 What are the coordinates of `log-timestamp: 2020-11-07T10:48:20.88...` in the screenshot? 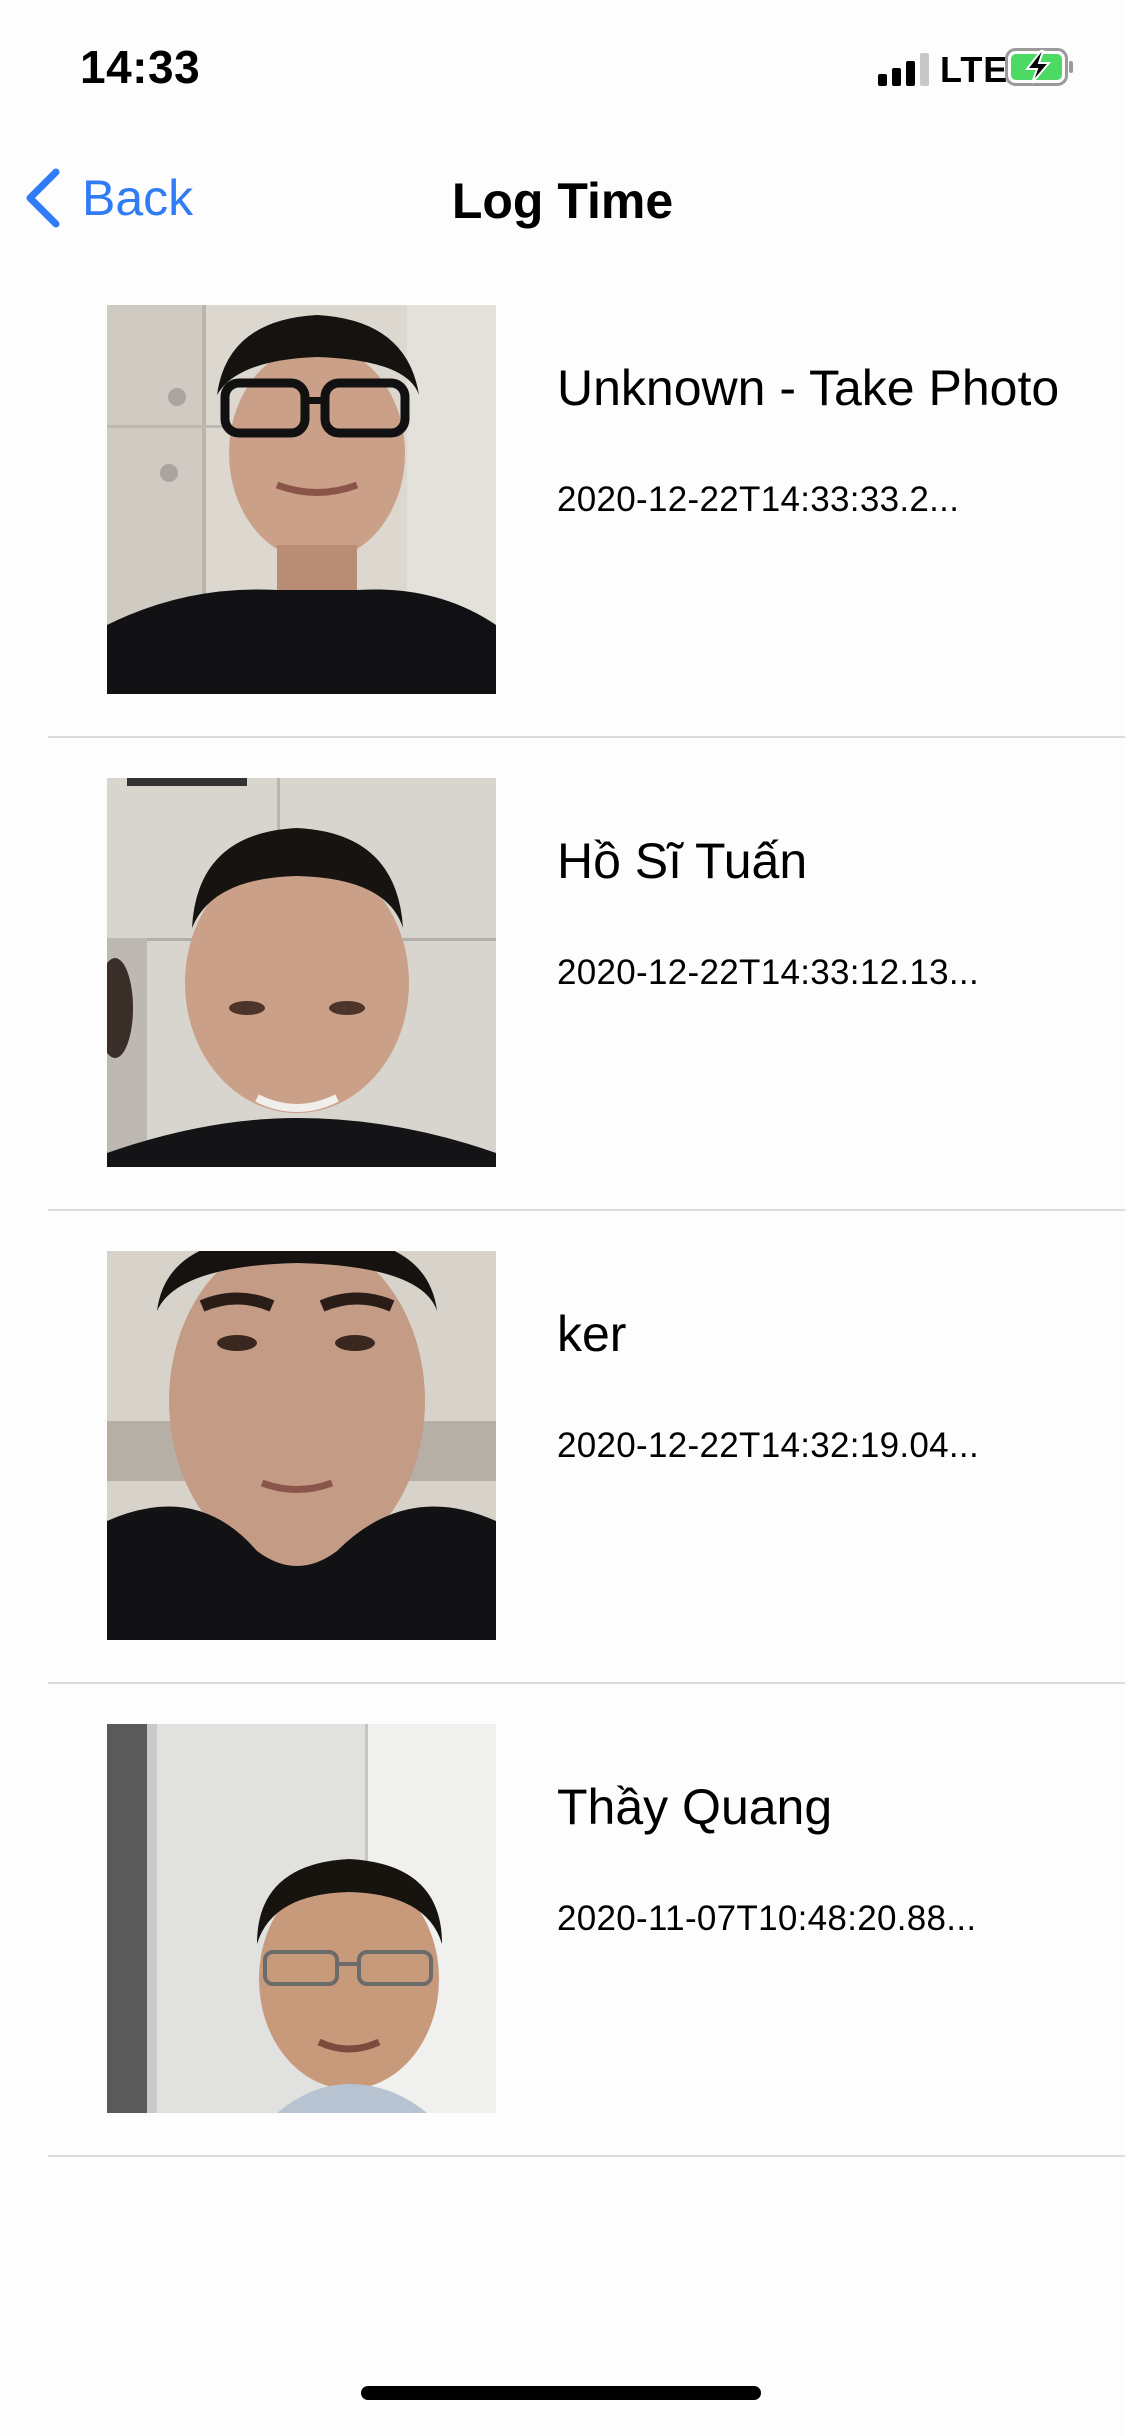 It's located at (767, 1918).